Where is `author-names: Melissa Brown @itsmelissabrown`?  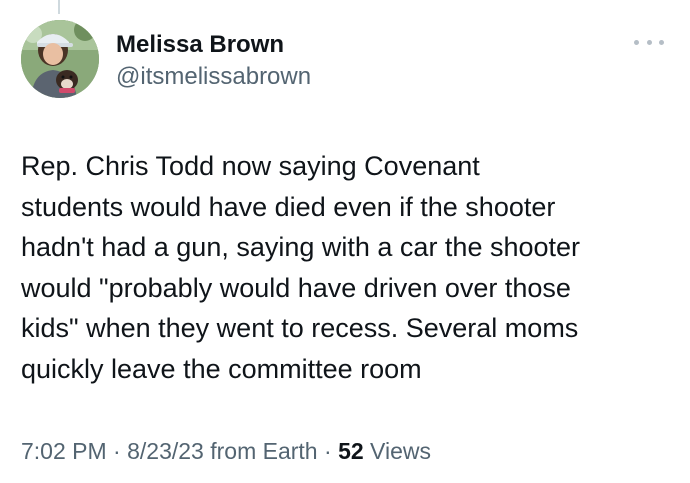
author-names: Melissa Brown @itsmelissabrown is located at coordinates (213, 61).